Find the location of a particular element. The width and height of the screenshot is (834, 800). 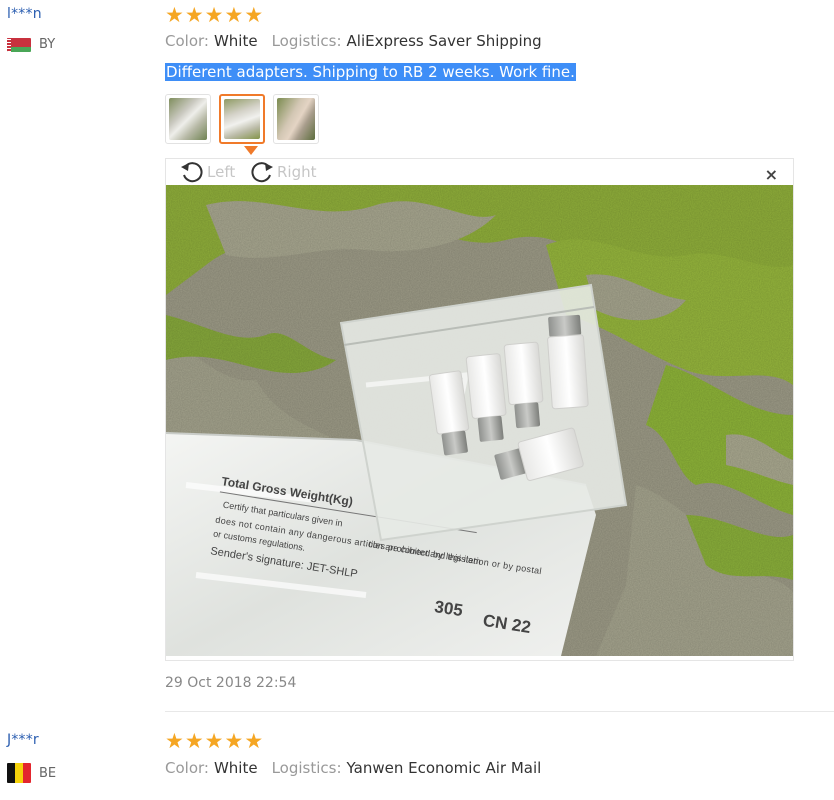

logistics-value: AliExpress Saver Shipping is located at coordinates (444, 41).